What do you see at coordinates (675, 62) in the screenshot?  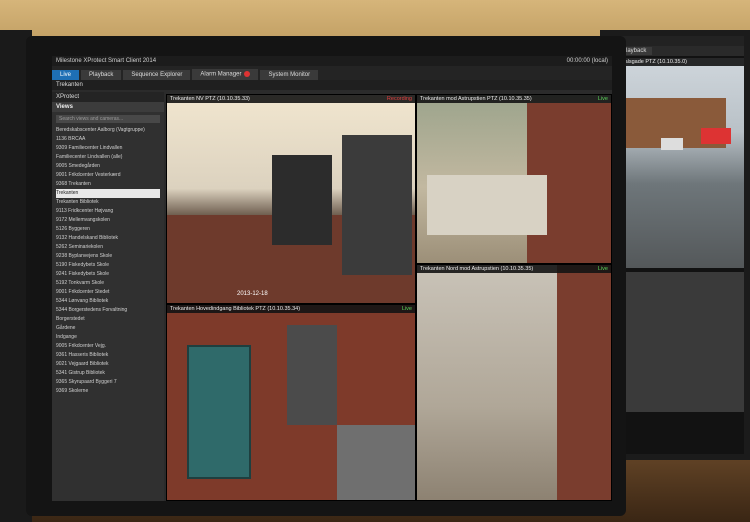 I see `right-camera-header: Hospitalsgade PTZ (10.10.35.0)` at bounding box center [675, 62].